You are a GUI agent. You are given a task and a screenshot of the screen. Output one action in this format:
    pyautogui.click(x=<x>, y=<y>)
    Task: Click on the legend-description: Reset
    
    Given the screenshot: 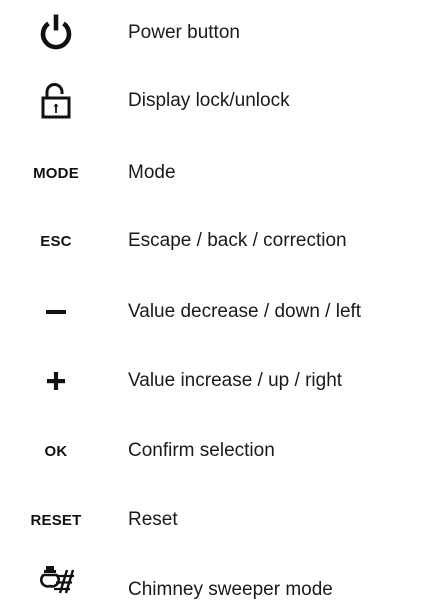 What is the action you would take?
    pyautogui.click(x=153, y=519)
    